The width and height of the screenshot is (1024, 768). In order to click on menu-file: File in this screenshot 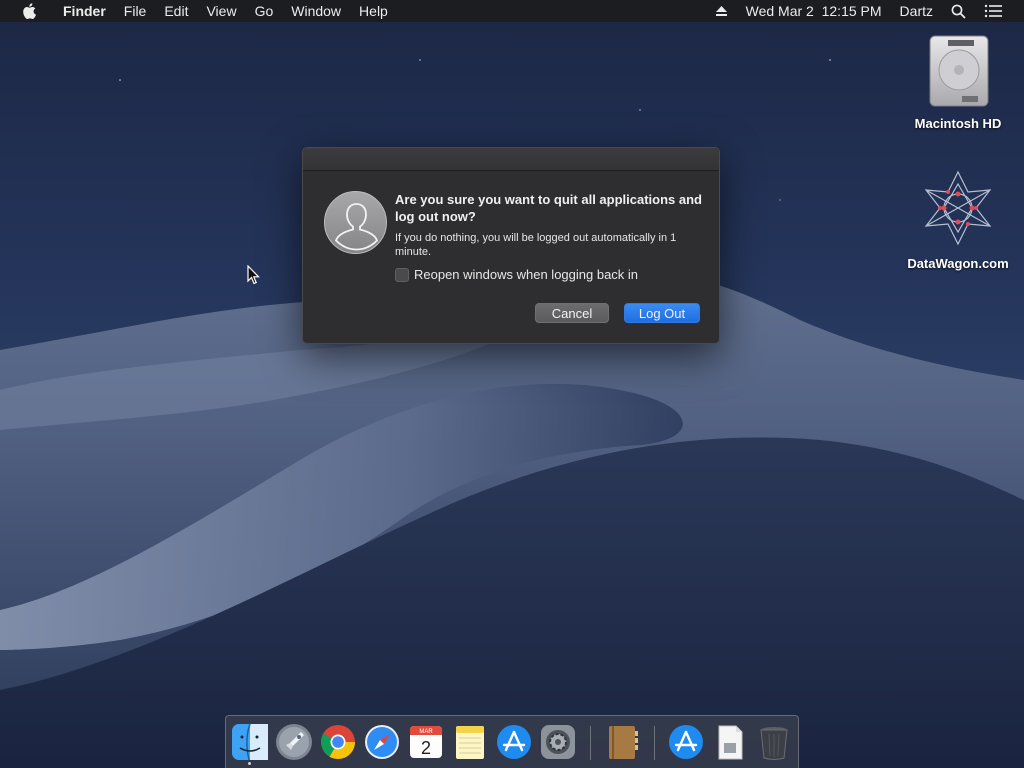, I will do `click(135, 11)`.